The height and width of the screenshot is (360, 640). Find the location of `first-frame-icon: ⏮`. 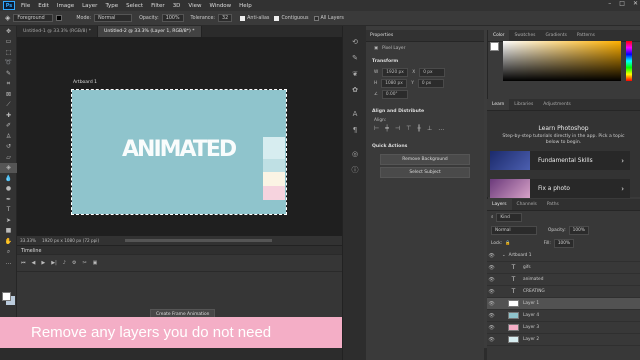

first-frame-icon: ⏮ is located at coordinates (23, 263).